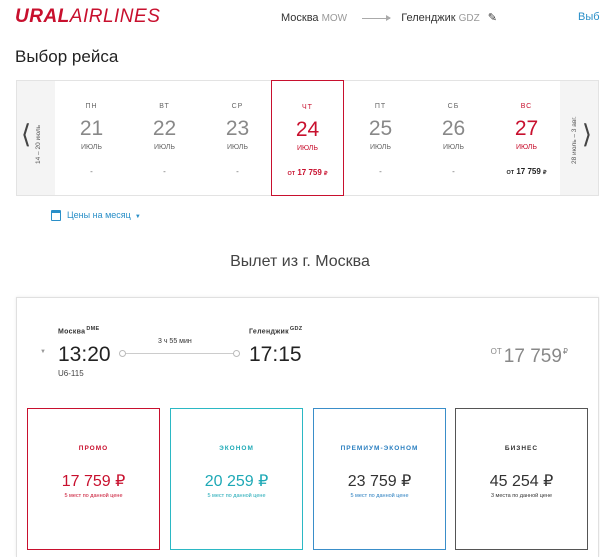 The image size is (600, 557). Describe the element at coordinates (453, 106) in the screenshot. I see `day-of-week: СБ` at that location.